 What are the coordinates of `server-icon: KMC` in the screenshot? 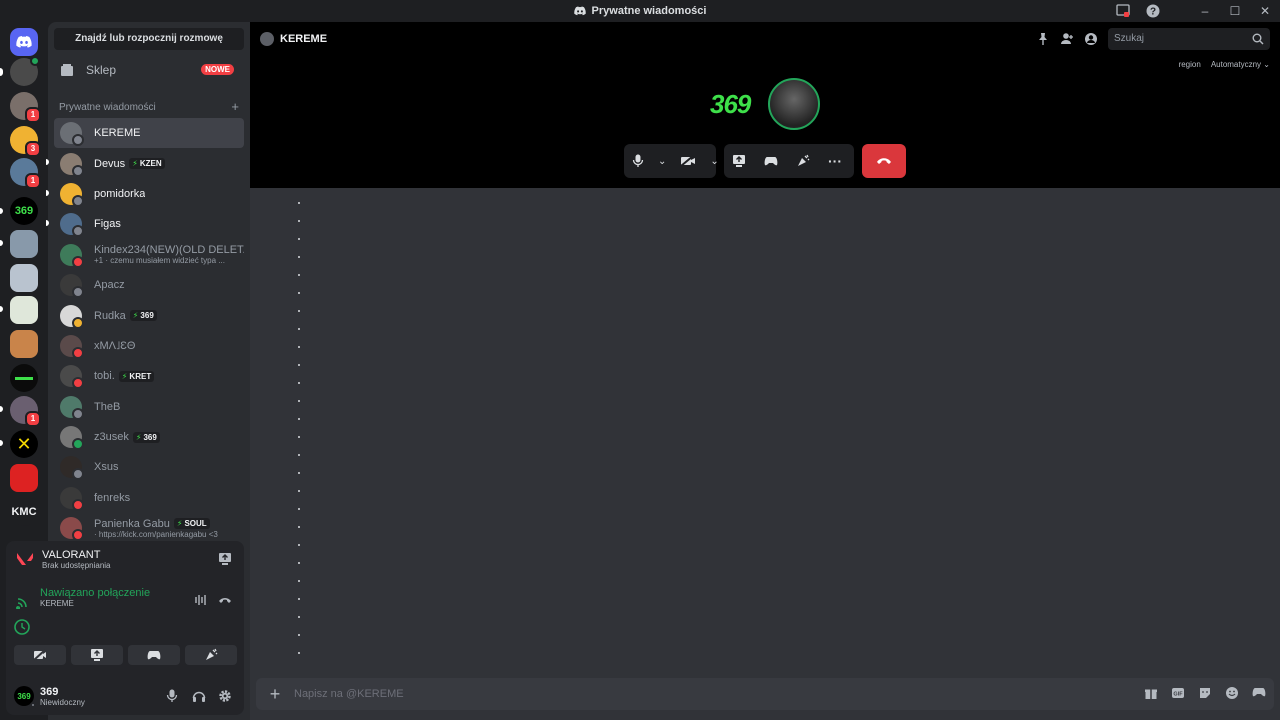 It's located at (24, 512).